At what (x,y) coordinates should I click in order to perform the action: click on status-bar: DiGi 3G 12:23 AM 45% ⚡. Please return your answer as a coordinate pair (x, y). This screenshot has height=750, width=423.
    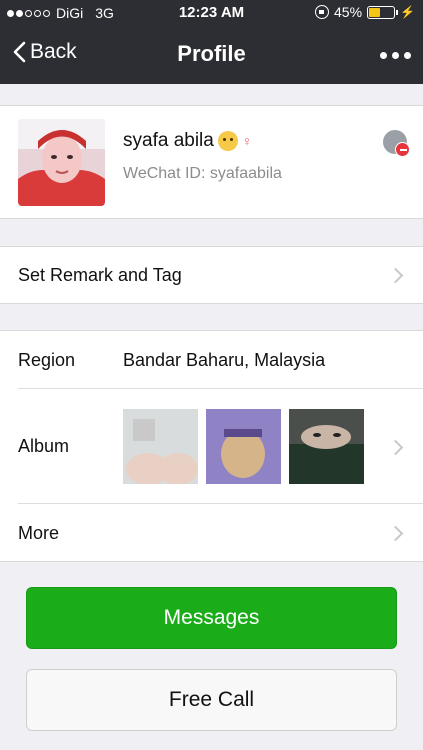
    Looking at the image, I should click on (211, 13).